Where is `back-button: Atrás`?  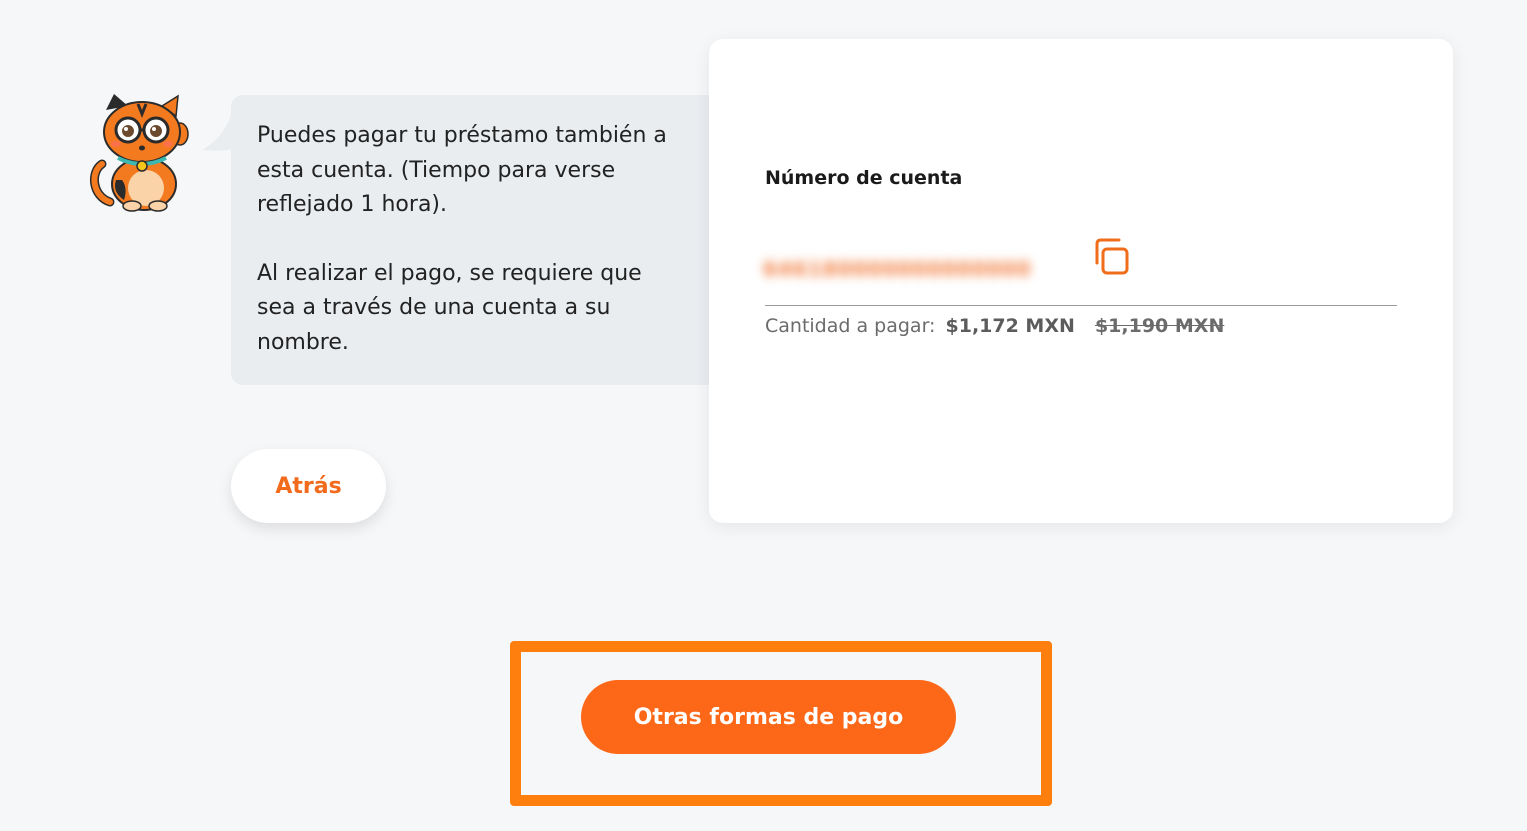 back-button: Atrás is located at coordinates (308, 486).